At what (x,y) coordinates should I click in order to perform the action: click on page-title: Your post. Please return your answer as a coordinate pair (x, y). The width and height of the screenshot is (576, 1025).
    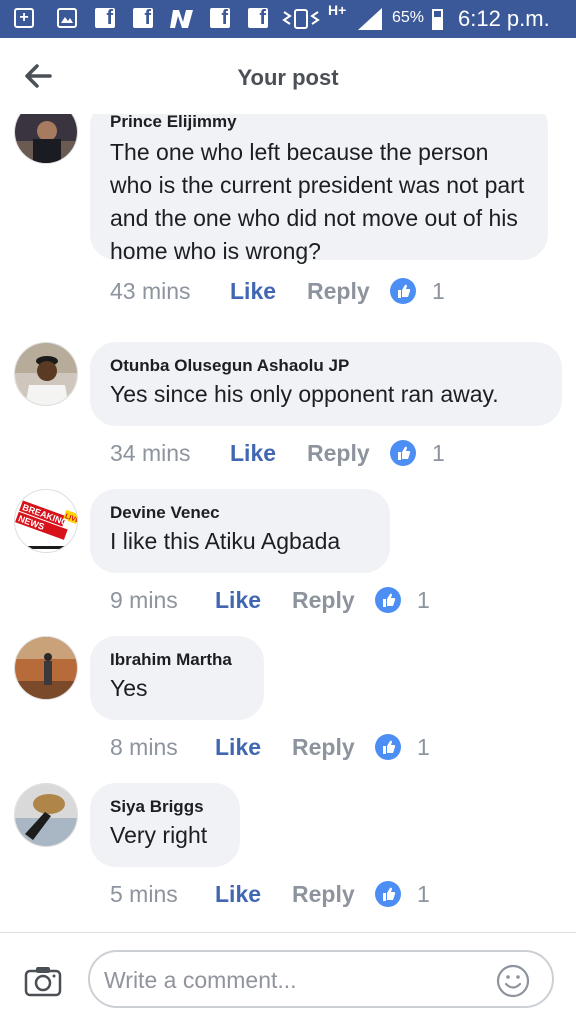
    Looking at the image, I should click on (288, 77).